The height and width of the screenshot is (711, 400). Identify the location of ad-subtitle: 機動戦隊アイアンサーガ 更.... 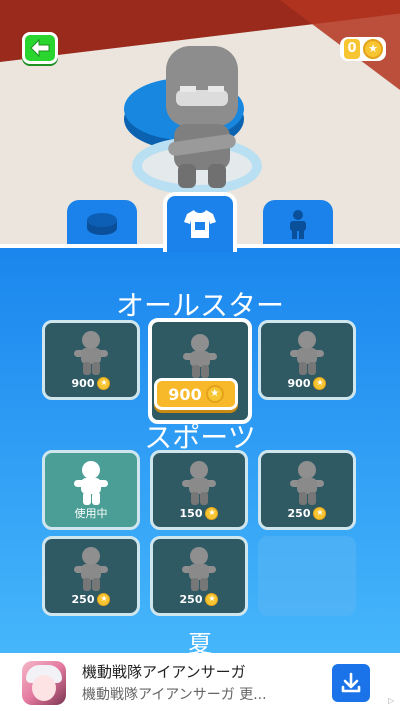
(174, 694).